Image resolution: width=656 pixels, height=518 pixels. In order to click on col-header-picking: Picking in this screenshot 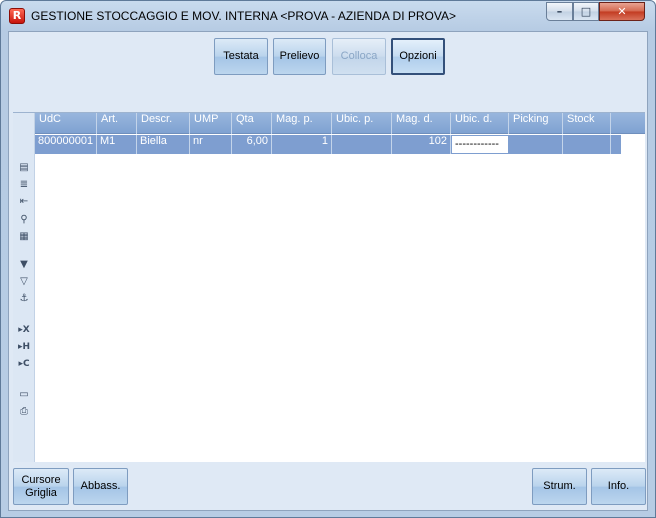, I will do `click(536, 123)`.